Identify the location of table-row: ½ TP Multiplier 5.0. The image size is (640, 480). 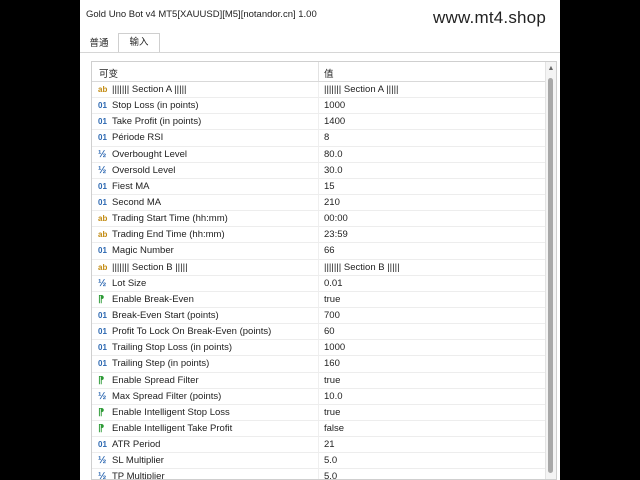
(319, 474).